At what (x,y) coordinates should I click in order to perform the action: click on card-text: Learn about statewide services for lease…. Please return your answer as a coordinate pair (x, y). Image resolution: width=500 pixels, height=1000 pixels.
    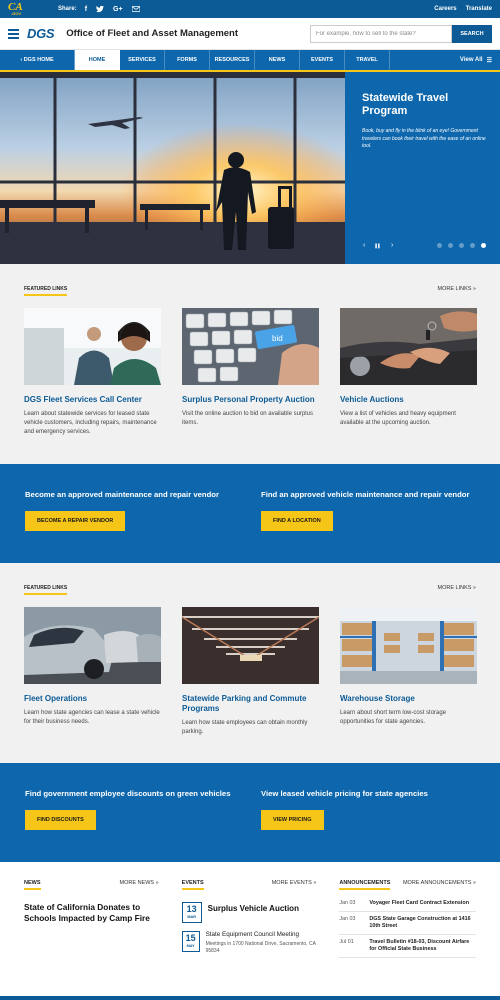
    Looking at the image, I should click on (90, 423).